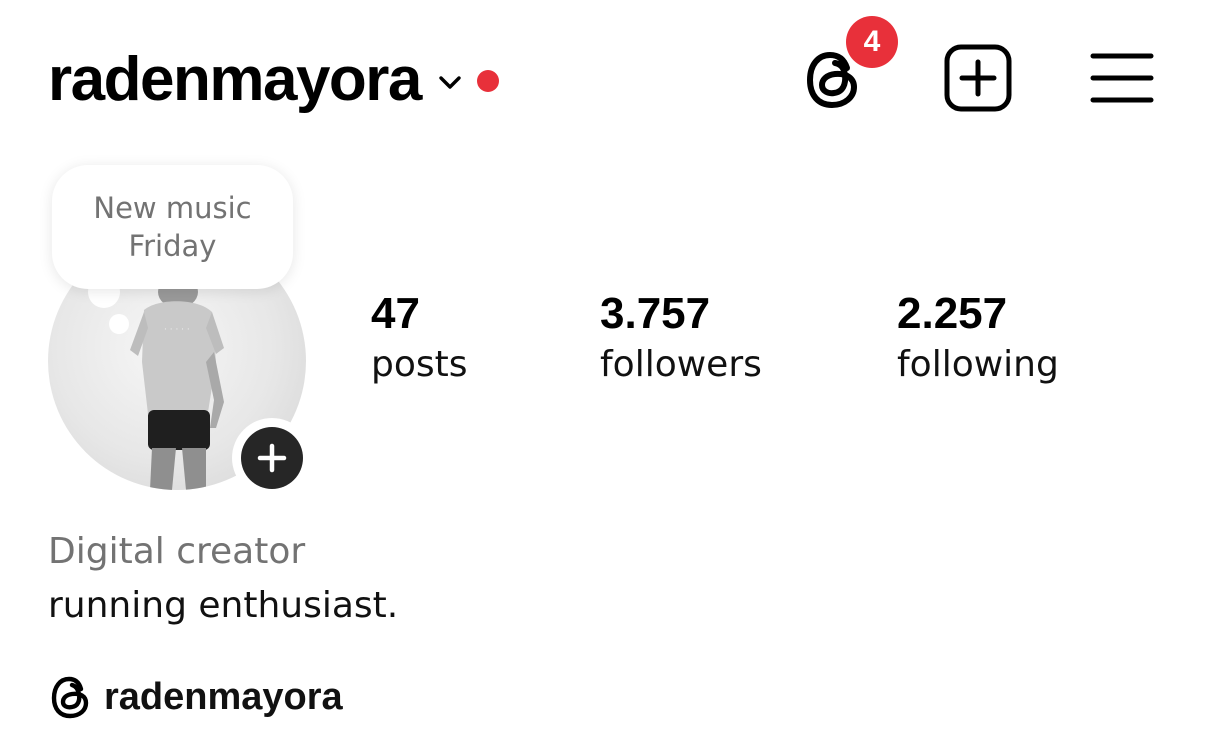 Image resolution: width=1205 pixels, height=743 pixels. What do you see at coordinates (872, 42) in the screenshot?
I see `notification-badge: 4` at bounding box center [872, 42].